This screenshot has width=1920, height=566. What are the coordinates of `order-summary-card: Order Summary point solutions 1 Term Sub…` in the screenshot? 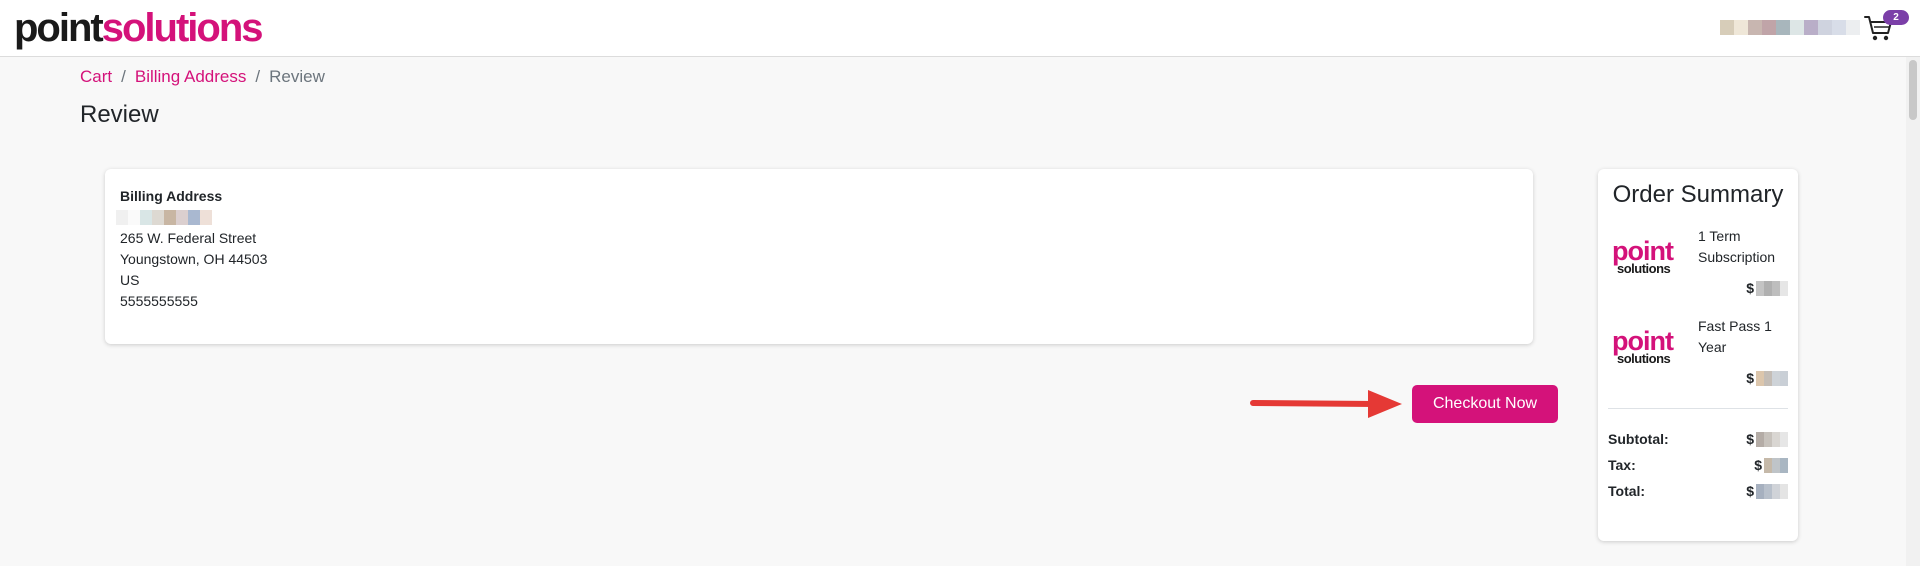 It's located at (1698, 355).